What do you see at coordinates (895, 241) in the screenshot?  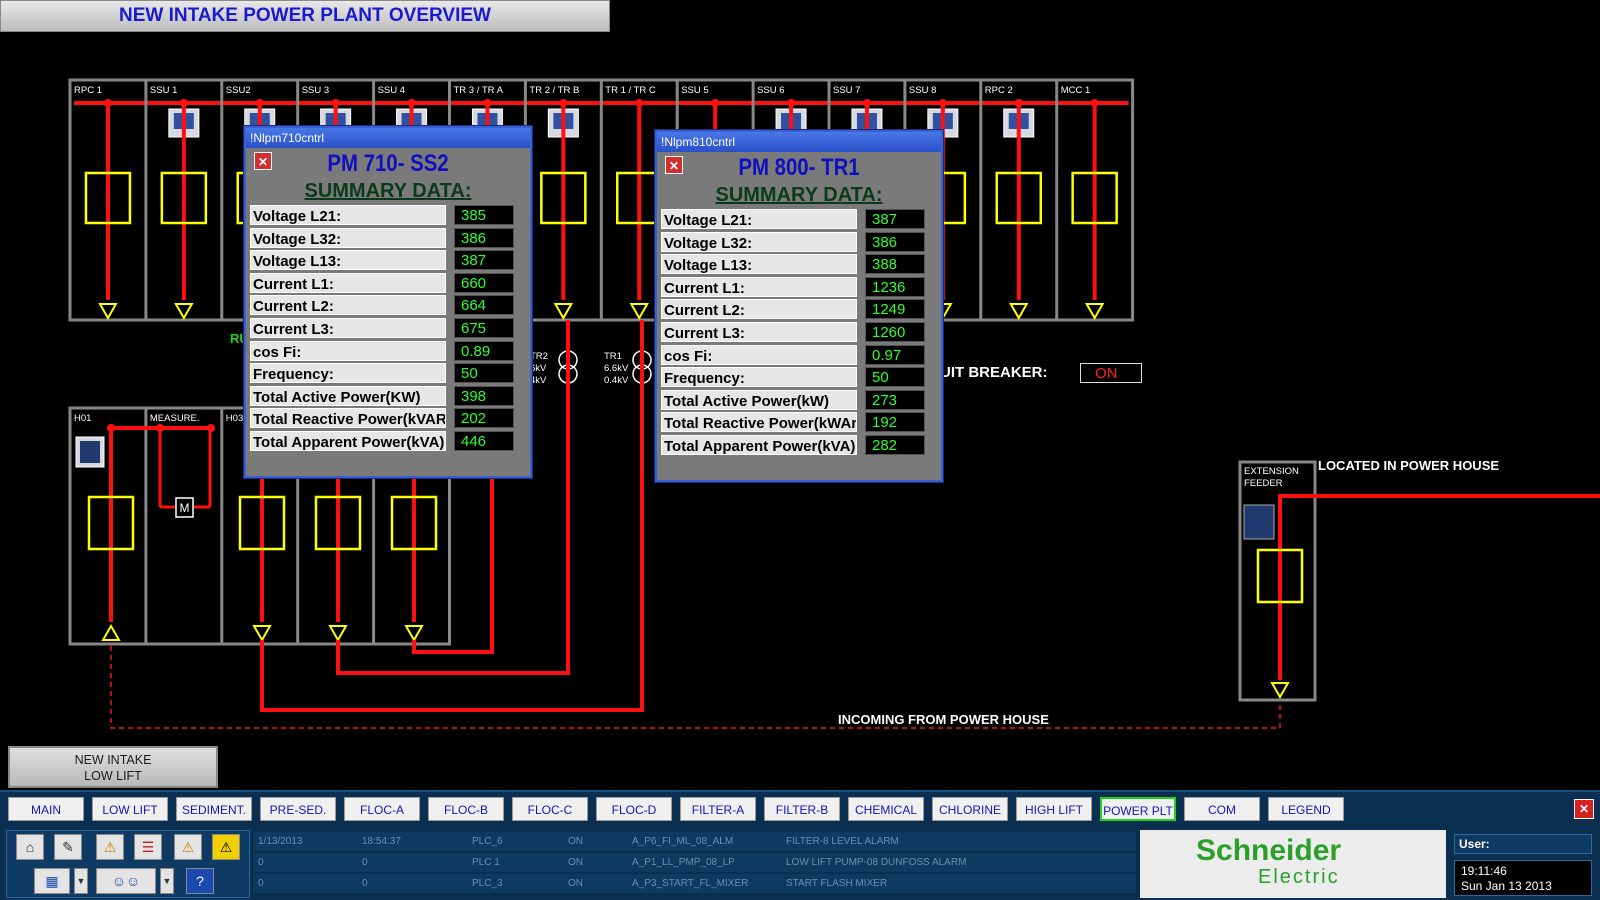 I see `pm-data-value: 386` at bounding box center [895, 241].